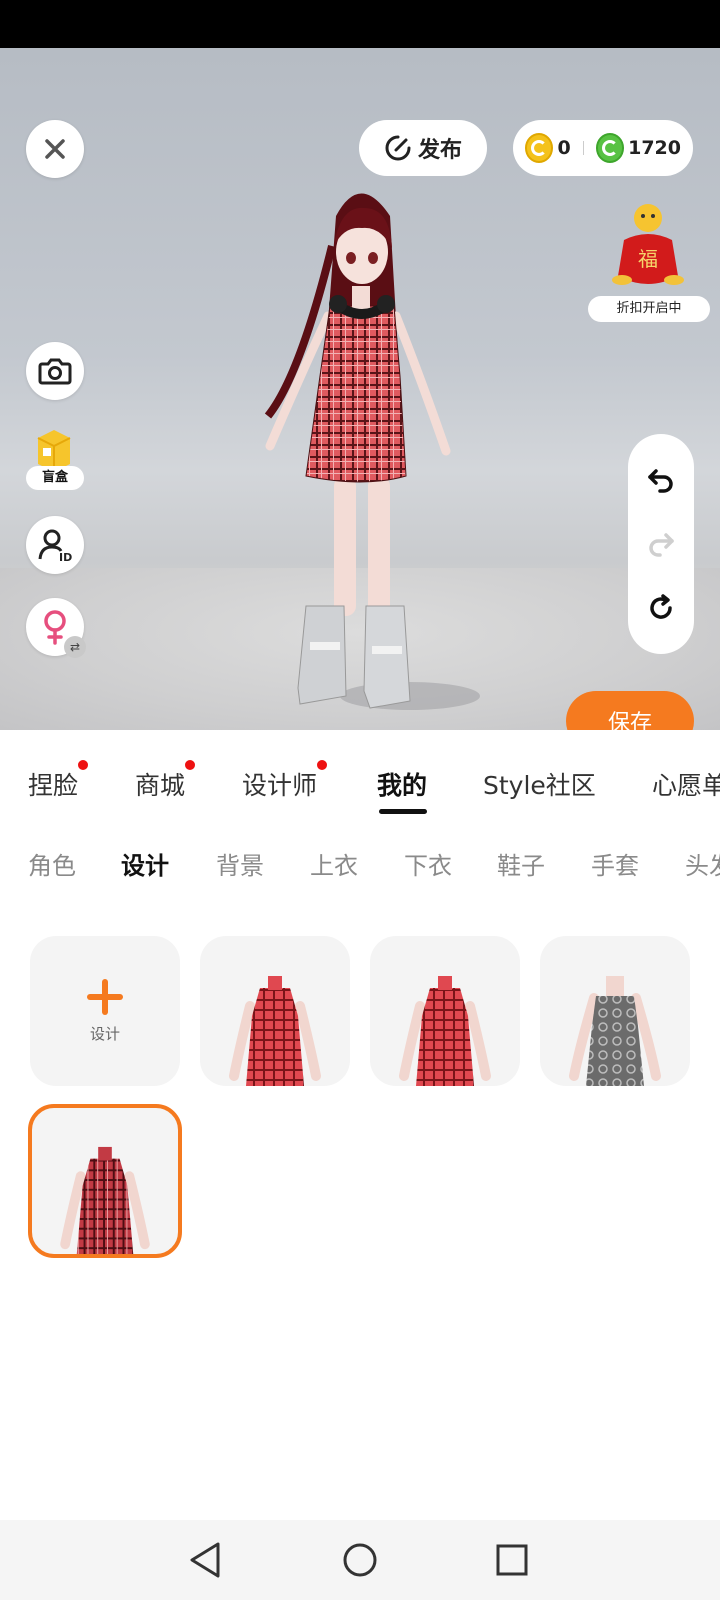 The width and height of the screenshot is (720, 1600). Describe the element at coordinates (398, 148) in the screenshot. I see `publish-icon` at that location.